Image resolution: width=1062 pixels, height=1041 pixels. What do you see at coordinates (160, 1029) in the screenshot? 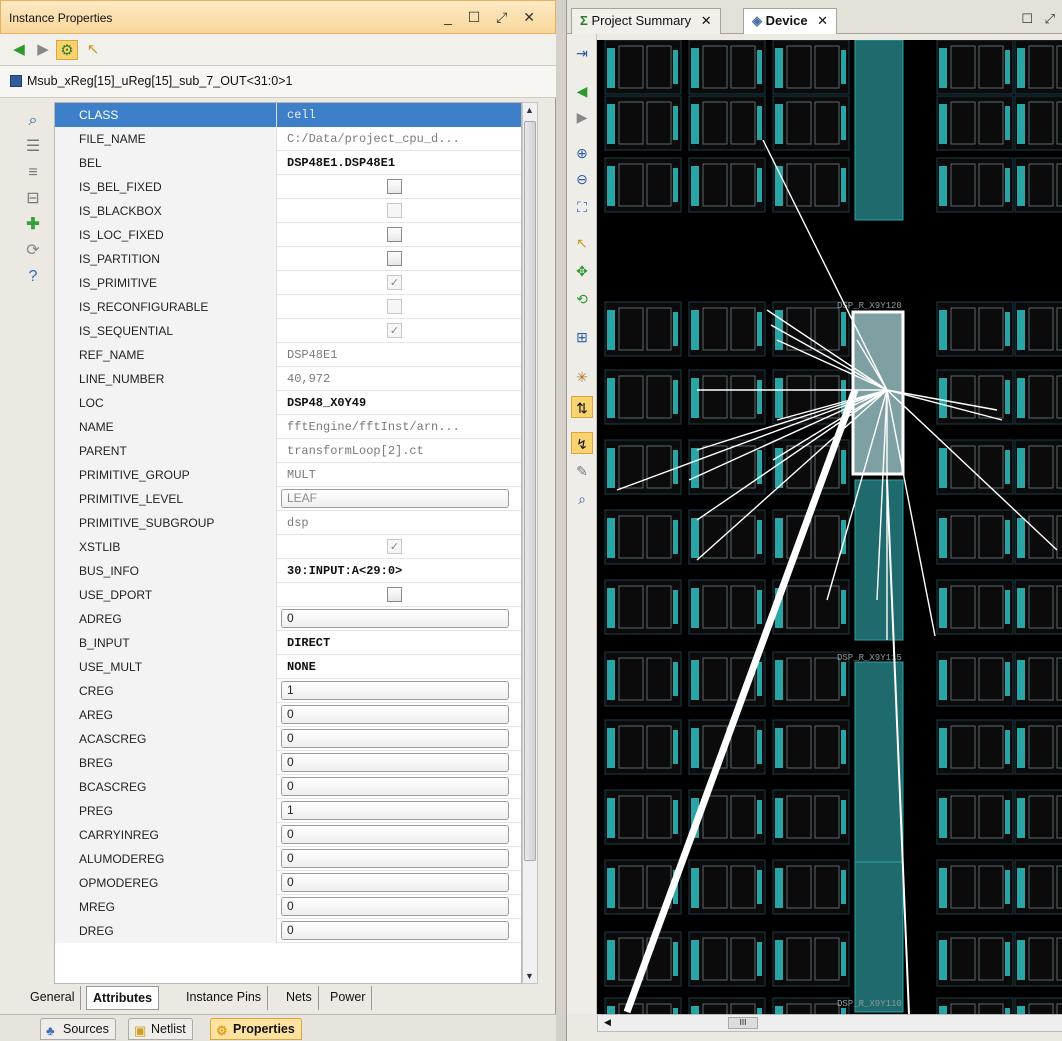
I see `bottom-tab-netlist: ▣ Netlist` at bounding box center [160, 1029].